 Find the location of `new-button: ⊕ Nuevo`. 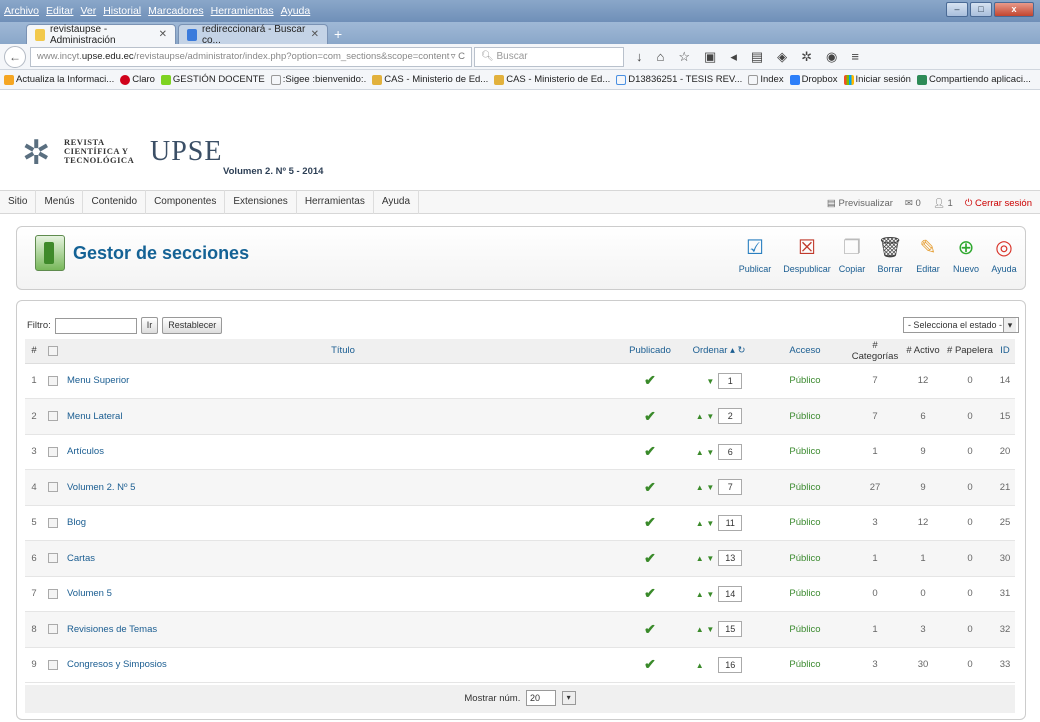

new-button: ⊕ Nuevo is located at coordinates (966, 254).